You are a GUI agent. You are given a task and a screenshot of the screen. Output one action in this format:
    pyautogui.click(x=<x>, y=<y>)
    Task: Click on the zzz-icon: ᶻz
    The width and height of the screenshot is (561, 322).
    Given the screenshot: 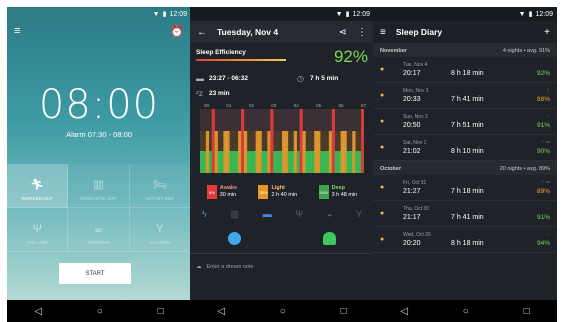 What is the action you would take?
    pyautogui.click(x=199, y=93)
    